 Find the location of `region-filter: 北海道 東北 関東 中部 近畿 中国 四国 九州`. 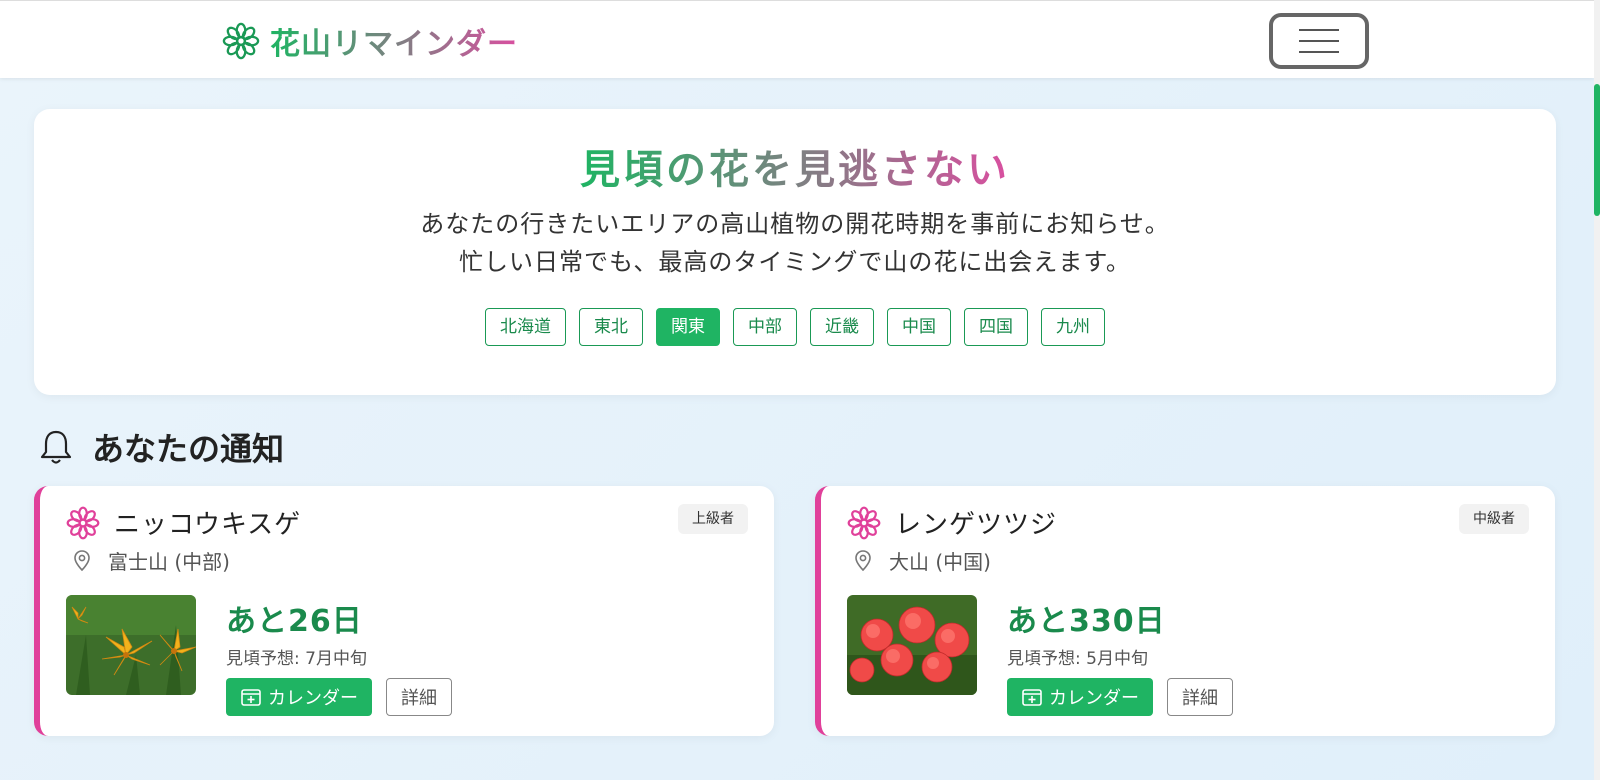

region-filter: 北海道 東北 関東 中部 近畿 中国 四国 九州 is located at coordinates (795, 327).